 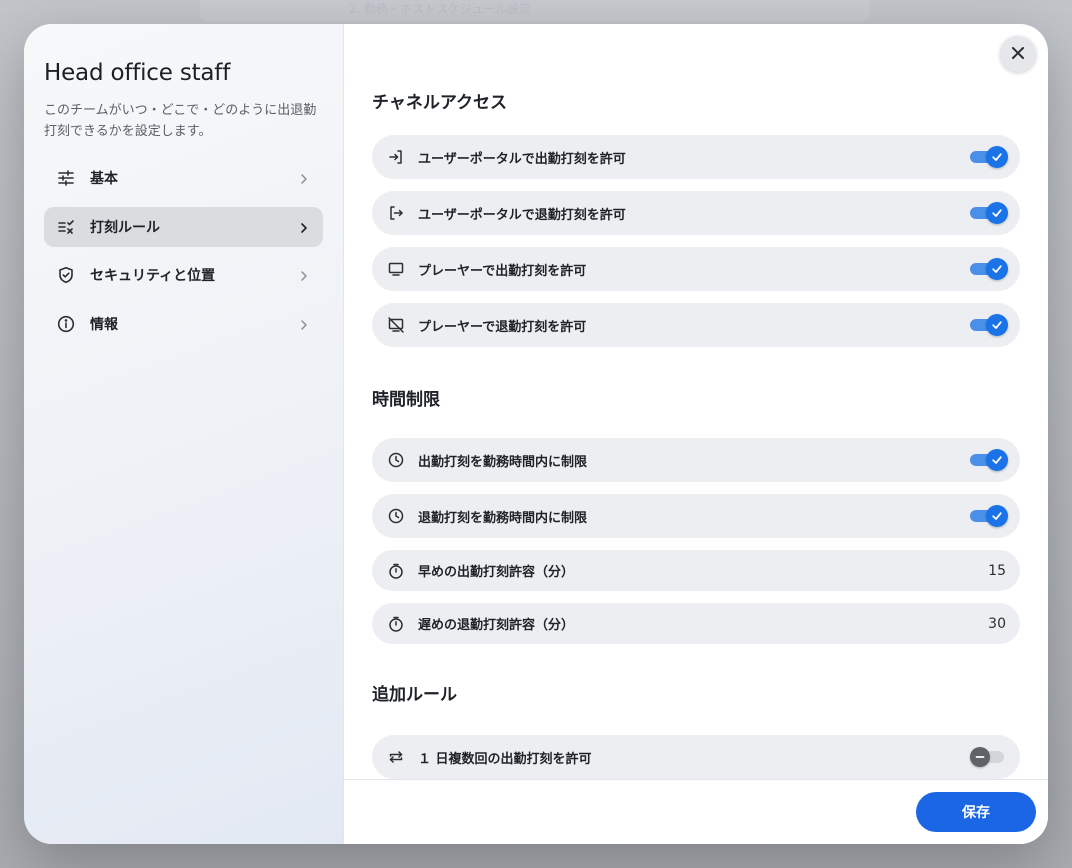 What do you see at coordinates (153, 276) in the screenshot?
I see `sidebar-item-label: セキュリティと位置` at bounding box center [153, 276].